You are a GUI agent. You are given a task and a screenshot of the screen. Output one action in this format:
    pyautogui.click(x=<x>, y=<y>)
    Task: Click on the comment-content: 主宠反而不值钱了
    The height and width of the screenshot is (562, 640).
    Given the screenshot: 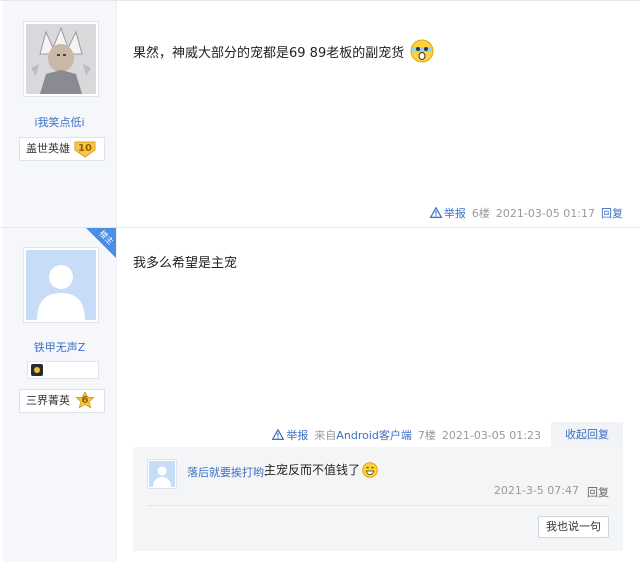 What is the action you would take?
    pyautogui.click(x=321, y=469)
    